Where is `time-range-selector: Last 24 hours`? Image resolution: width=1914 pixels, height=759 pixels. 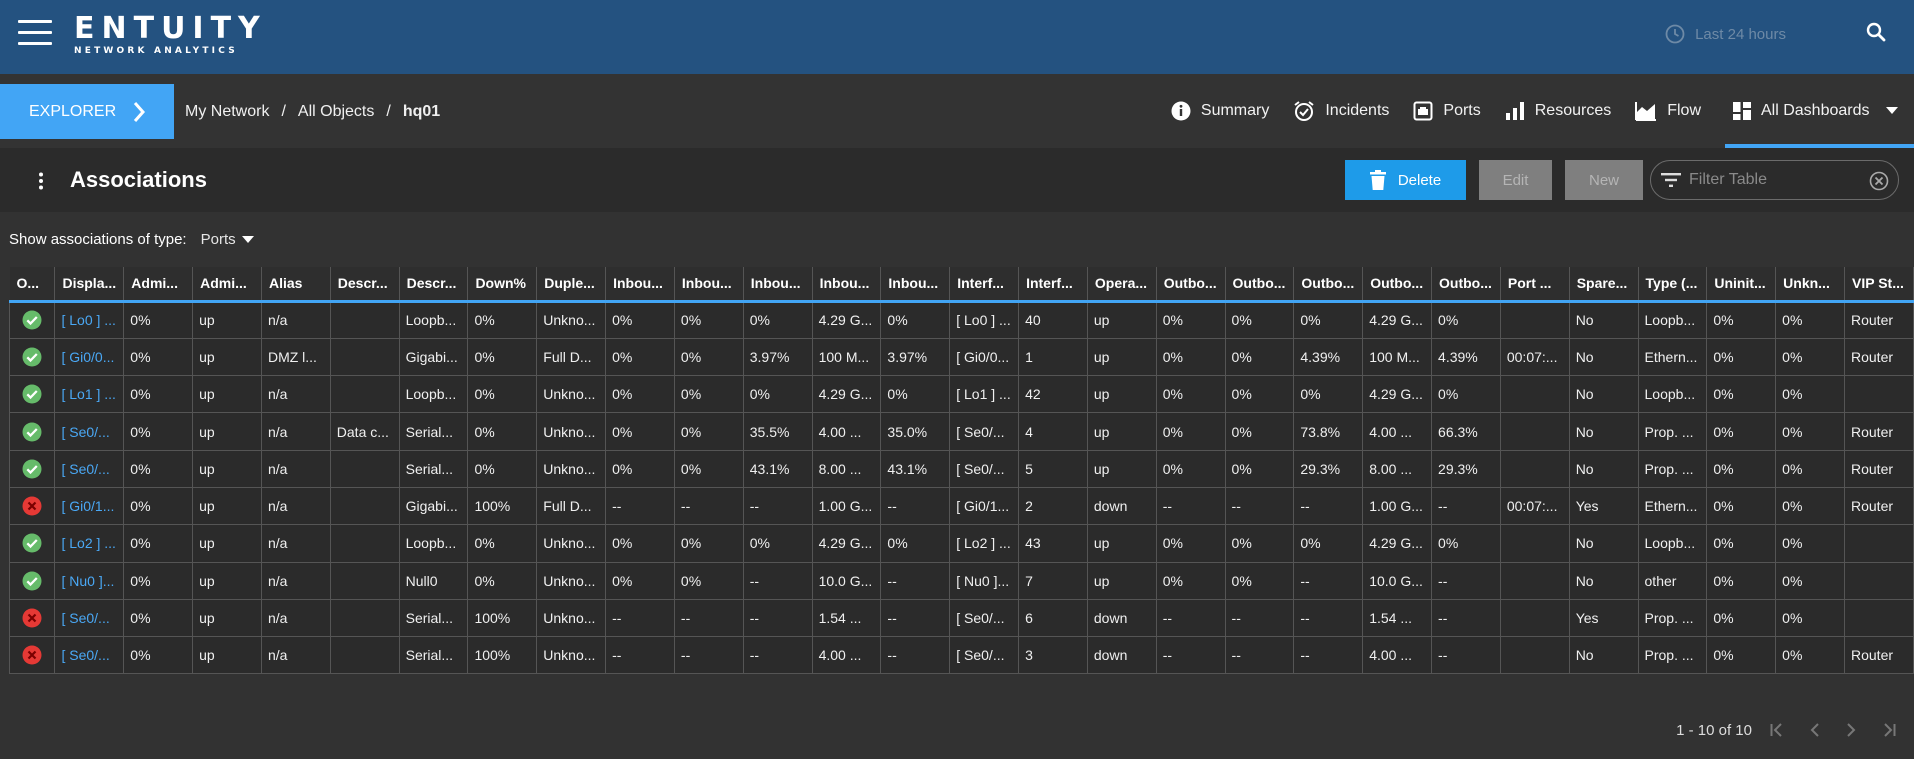
time-range-selector: Last 24 hours is located at coordinates (1725, 34).